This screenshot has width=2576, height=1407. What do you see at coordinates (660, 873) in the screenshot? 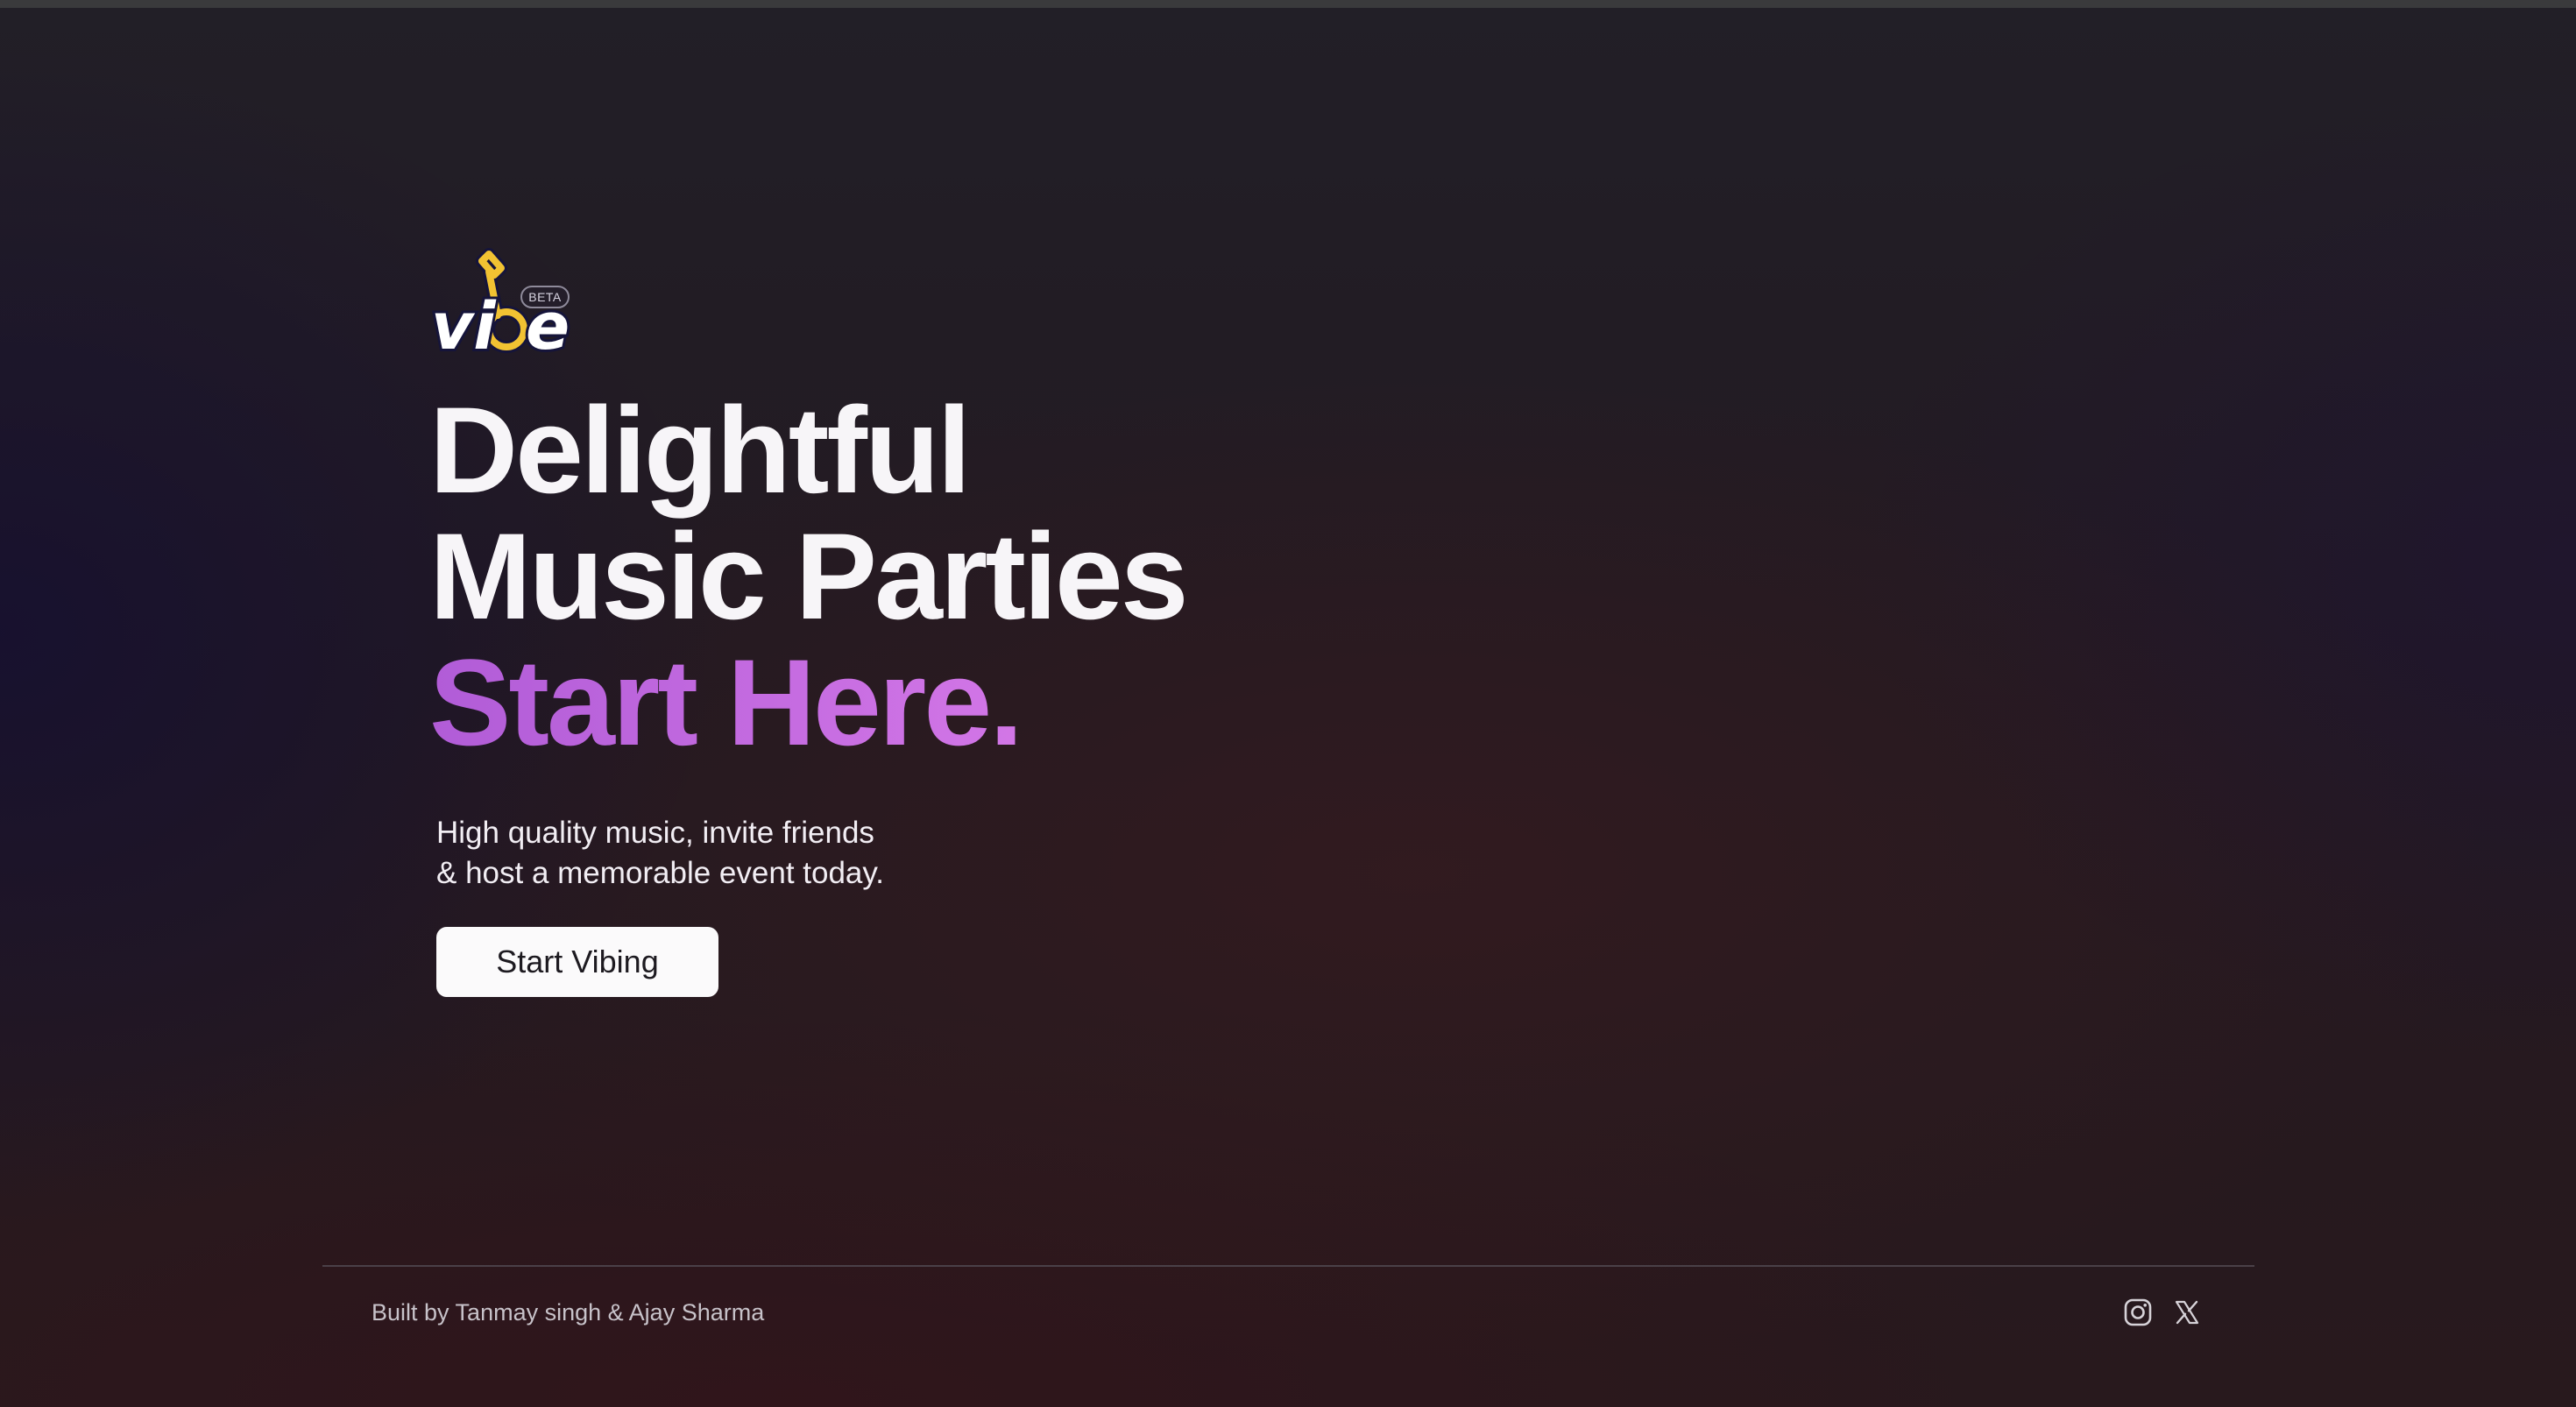
I see `subtext-line-2: & host a memorable event today.` at bounding box center [660, 873].